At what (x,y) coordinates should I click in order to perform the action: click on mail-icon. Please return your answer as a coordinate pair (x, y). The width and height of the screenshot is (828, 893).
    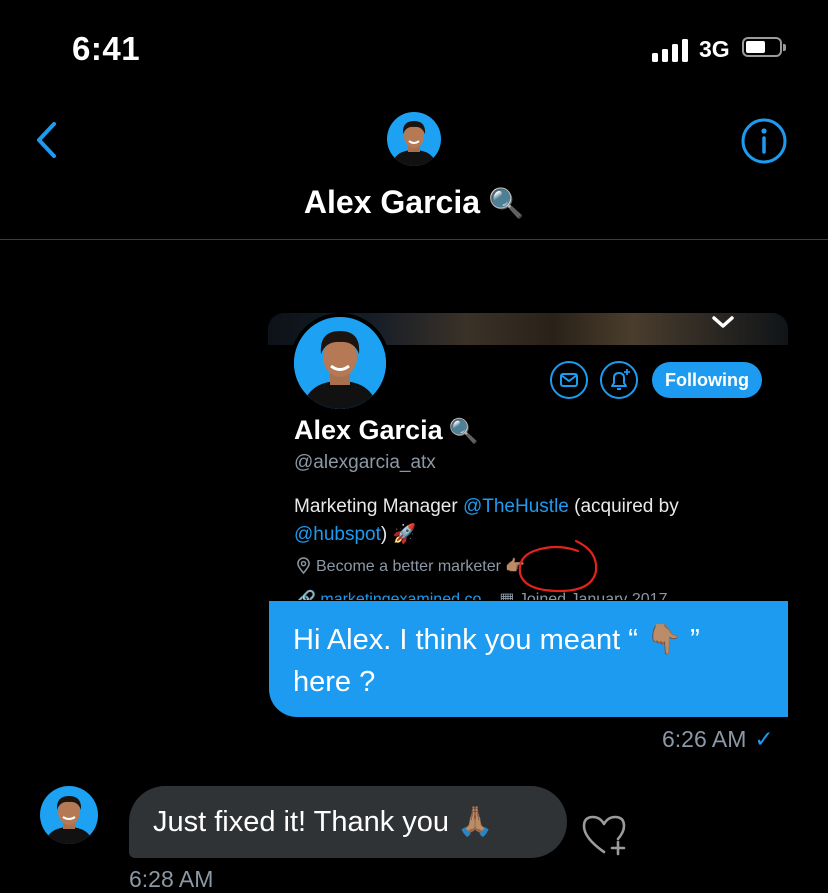
    Looking at the image, I should click on (569, 380).